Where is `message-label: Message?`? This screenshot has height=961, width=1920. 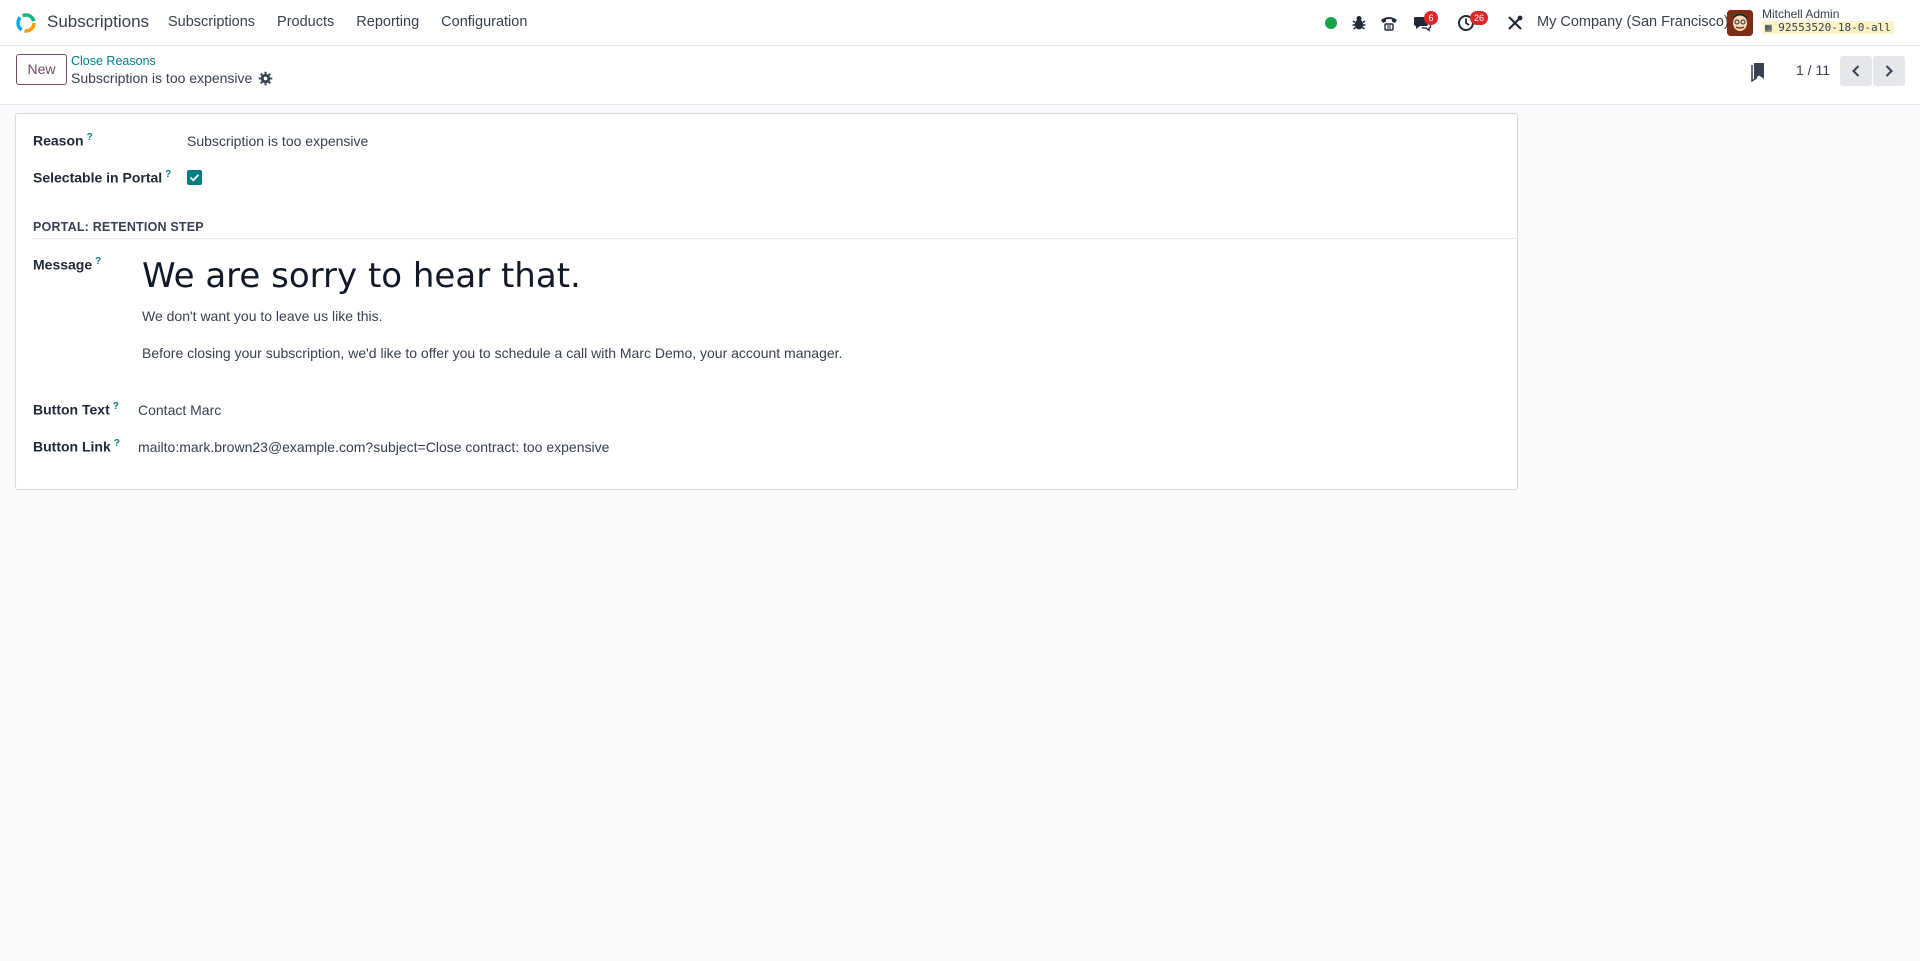
message-label: Message? is located at coordinates (67, 264).